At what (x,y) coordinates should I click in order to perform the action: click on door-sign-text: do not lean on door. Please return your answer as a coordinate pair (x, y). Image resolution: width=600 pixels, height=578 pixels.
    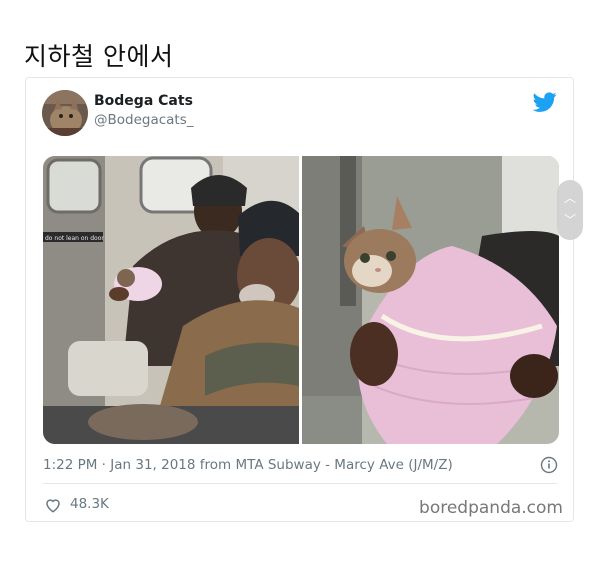
    Looking at the image, I should click on (74, 238).